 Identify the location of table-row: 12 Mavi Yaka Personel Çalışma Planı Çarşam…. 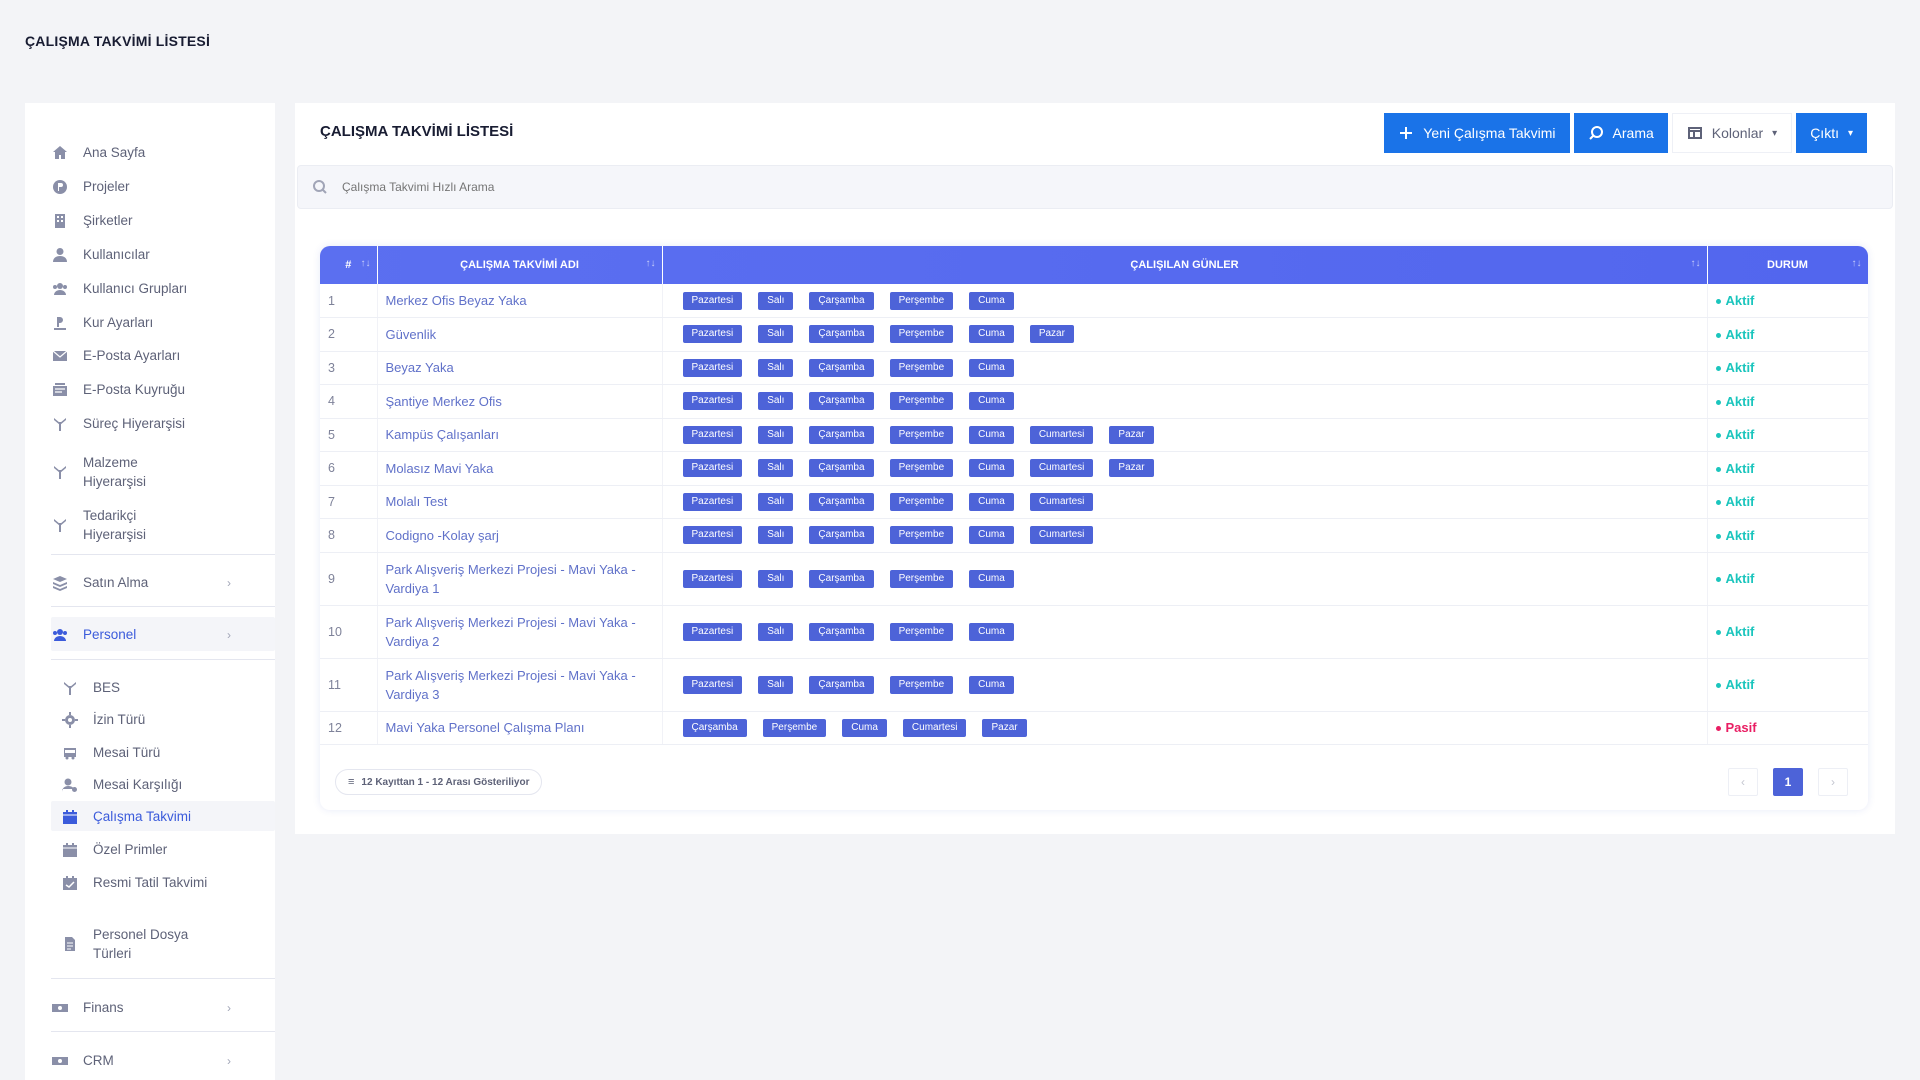
(1094, 728).